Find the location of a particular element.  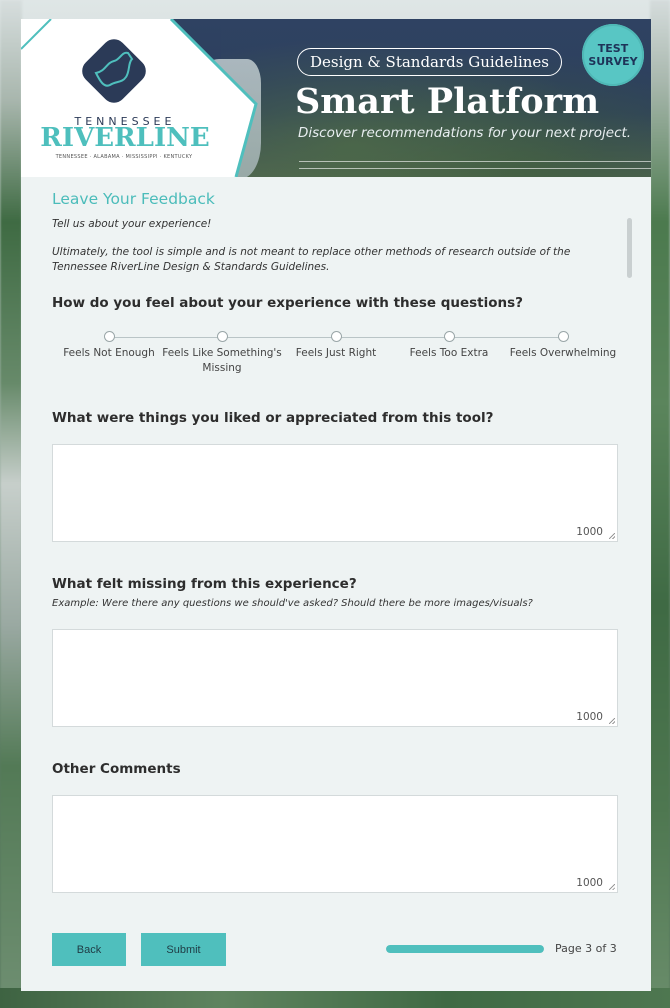

back-button: Back is located at coordinates (89, 949).